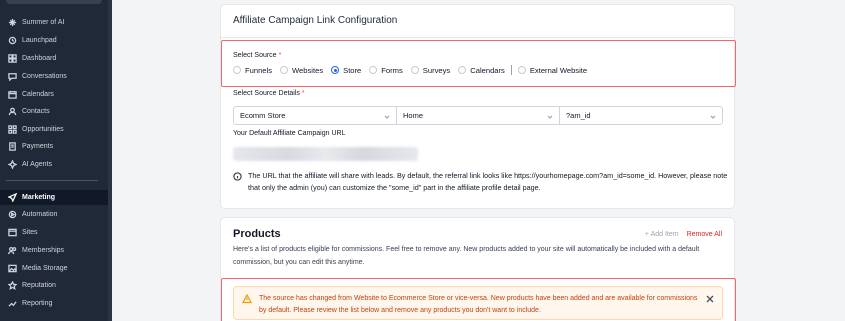  Describe the element at coordinates (39, 197) in the screenshot. I see `sidebar-item-label: Marketing` at that location.